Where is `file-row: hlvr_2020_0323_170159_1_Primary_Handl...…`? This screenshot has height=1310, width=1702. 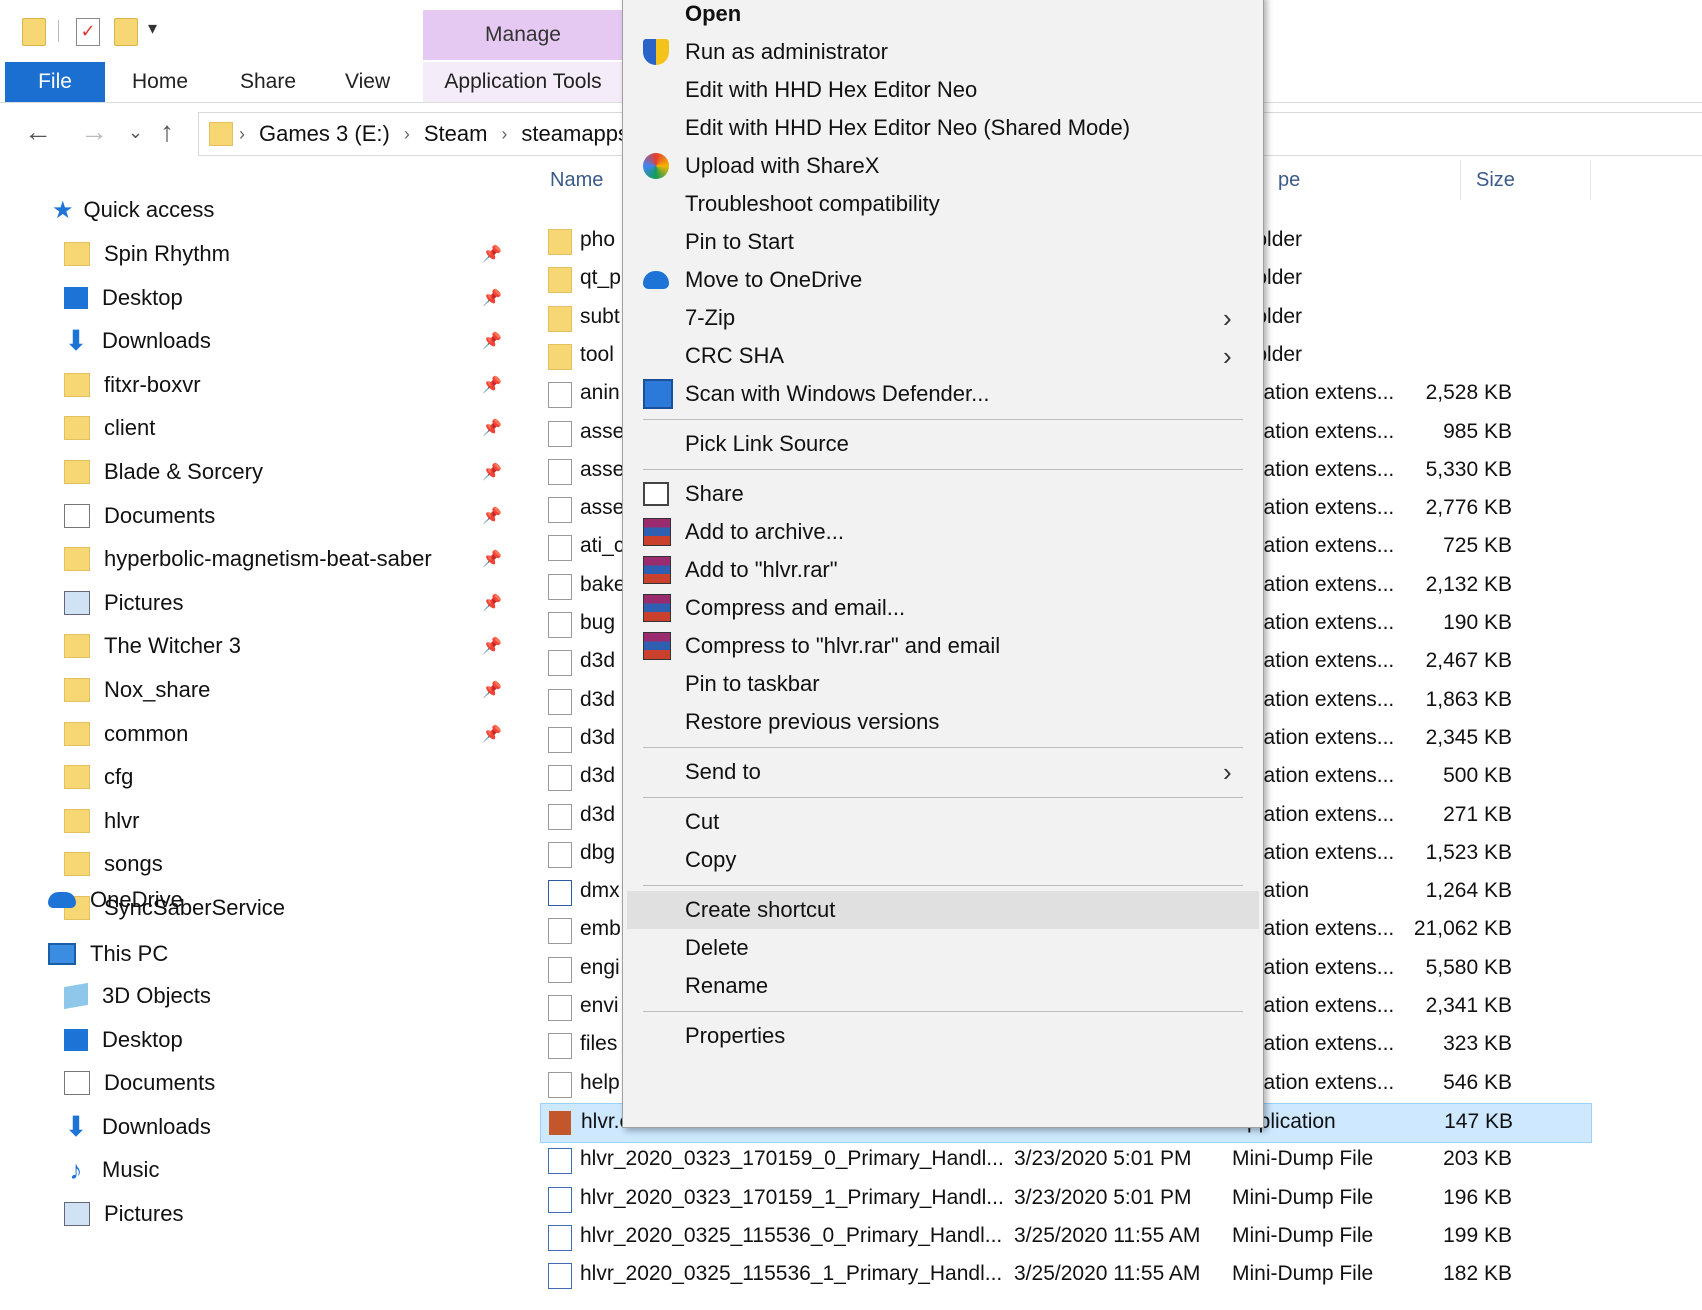
file-row: hlvr_2020_0323_170159_1_Primary_Handl...… is located at coordinates (1065, 1199).